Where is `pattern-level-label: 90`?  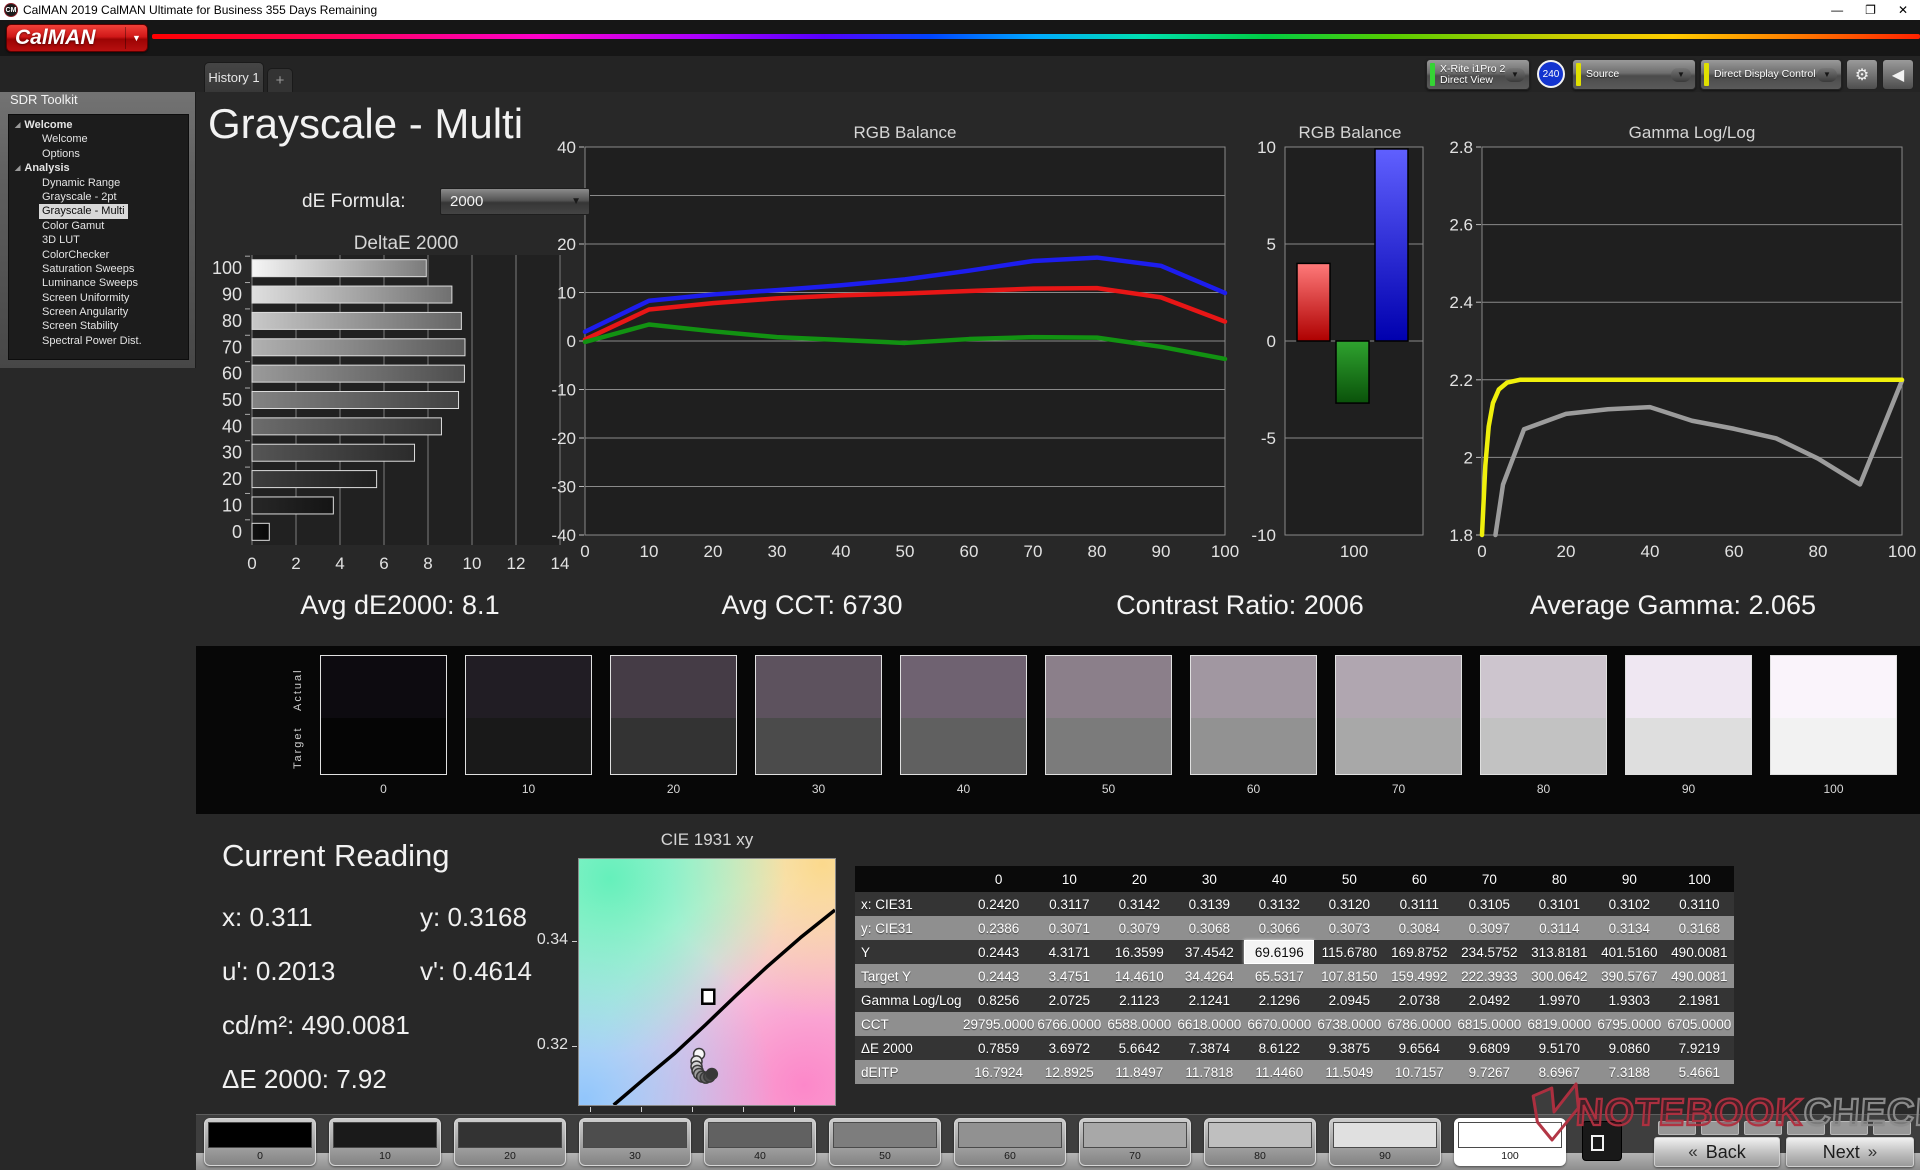
pattern-level-label: 90 is located at coordinates (1385, 1156).